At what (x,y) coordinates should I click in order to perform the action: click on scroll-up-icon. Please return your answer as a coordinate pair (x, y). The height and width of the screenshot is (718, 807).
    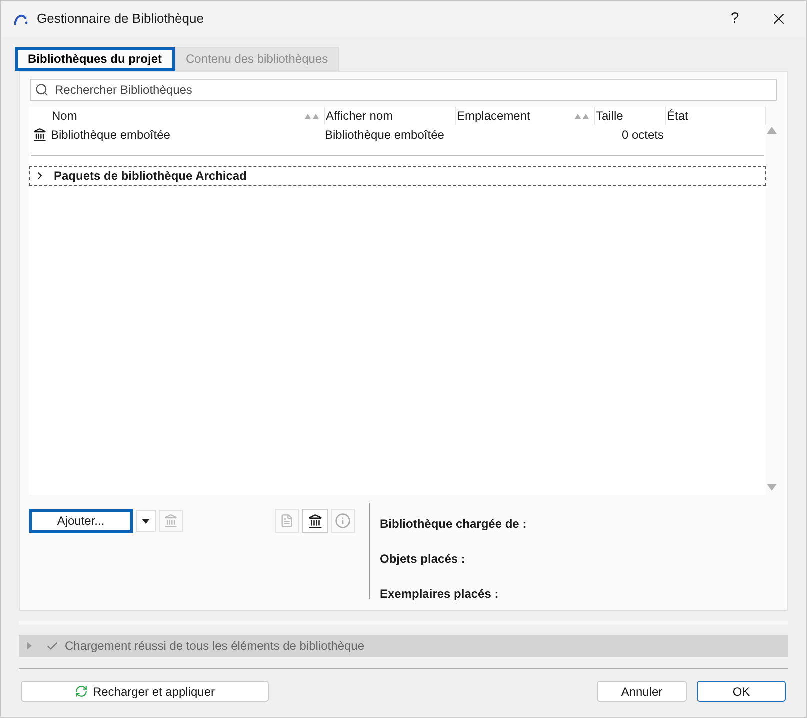
    Looking at the image, I should click on (772, 130).